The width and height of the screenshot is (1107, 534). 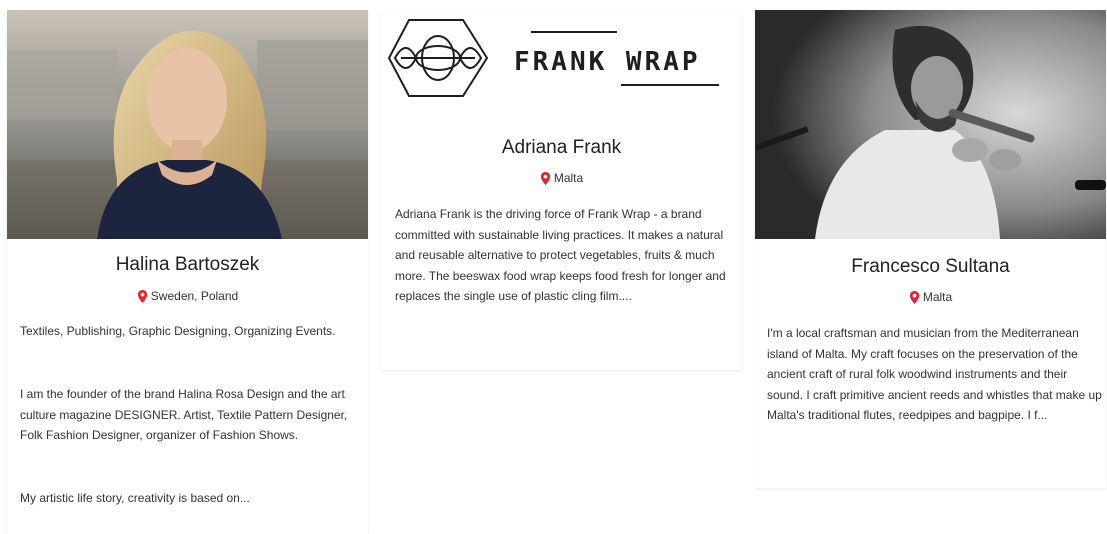 I want to click on person-name: Francesco Sultana, so click(x=930, y=267).